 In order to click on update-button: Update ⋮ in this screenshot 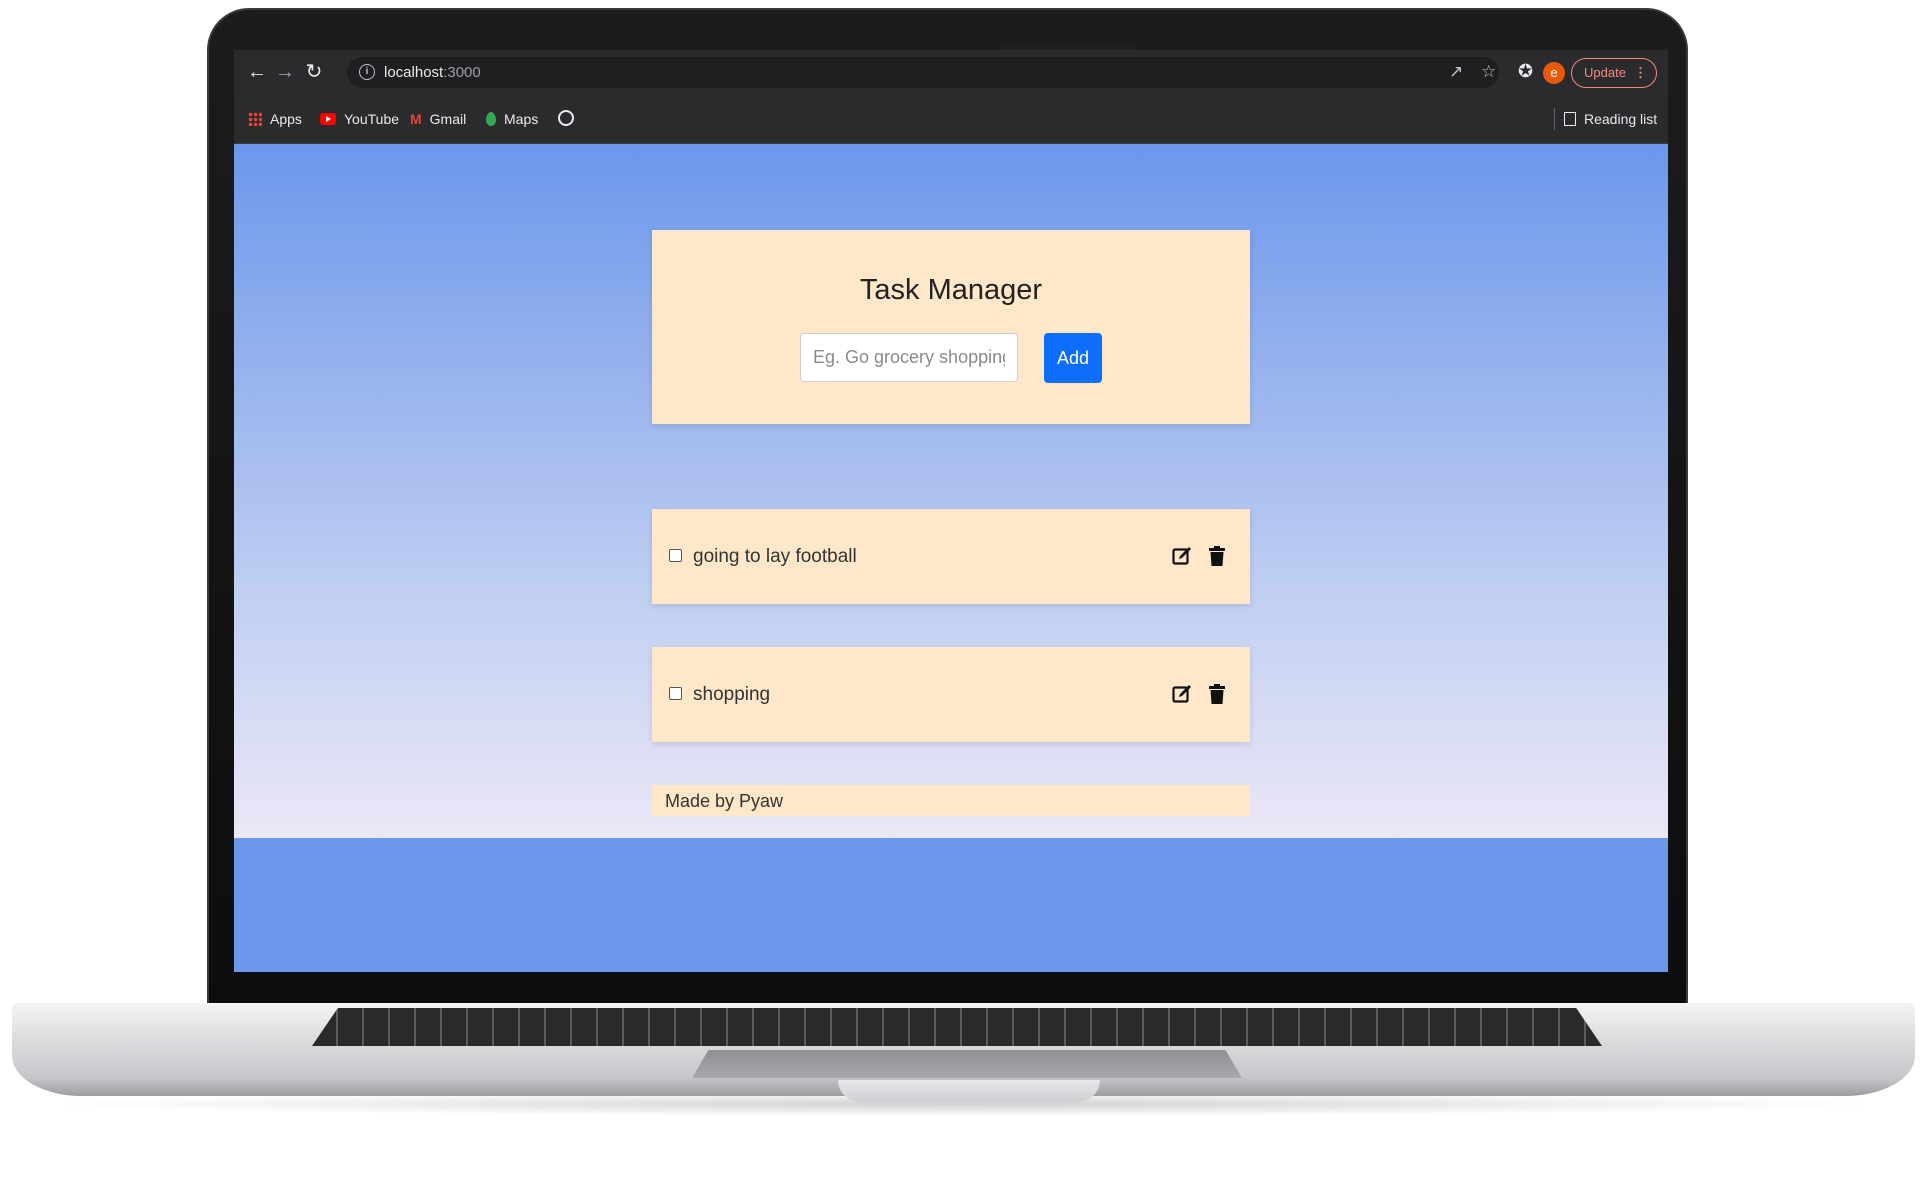, I will do `click(1614, 73)`.